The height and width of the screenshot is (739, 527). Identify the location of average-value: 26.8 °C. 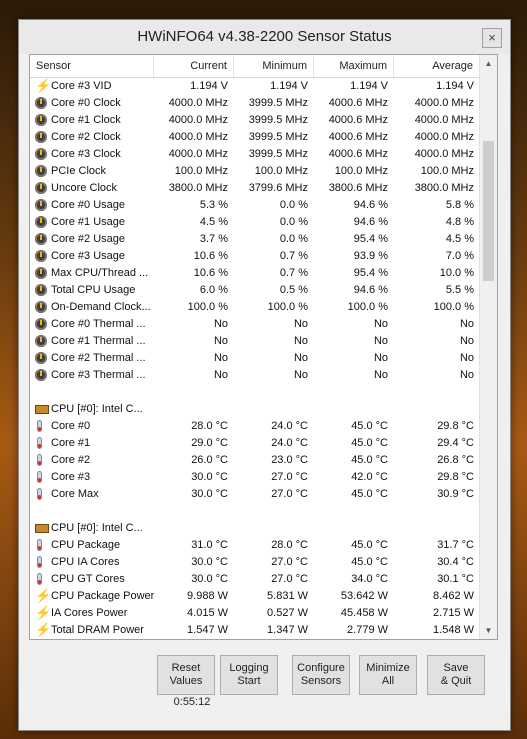
(455, 460).